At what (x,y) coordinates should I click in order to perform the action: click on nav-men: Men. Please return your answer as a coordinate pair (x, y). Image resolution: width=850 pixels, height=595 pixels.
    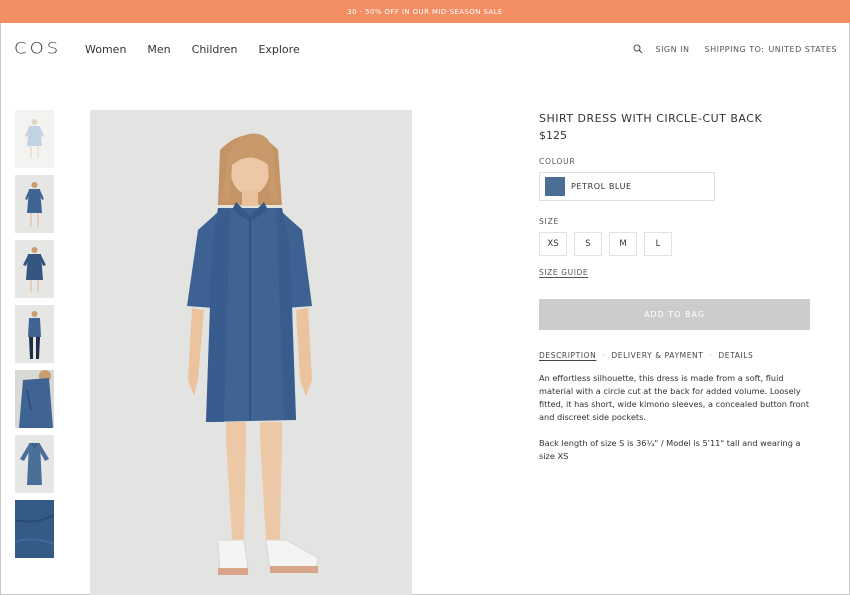
    Looking at the image, I should click on (158, 49).